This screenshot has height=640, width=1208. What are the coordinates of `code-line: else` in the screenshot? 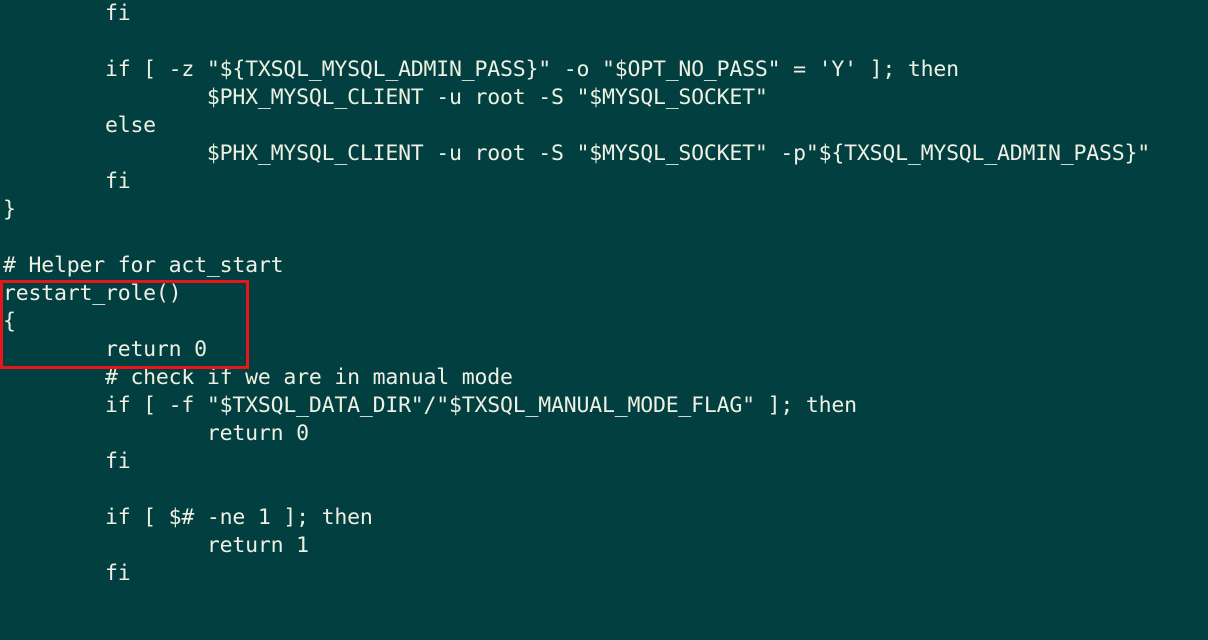 It's located at (79, 125).